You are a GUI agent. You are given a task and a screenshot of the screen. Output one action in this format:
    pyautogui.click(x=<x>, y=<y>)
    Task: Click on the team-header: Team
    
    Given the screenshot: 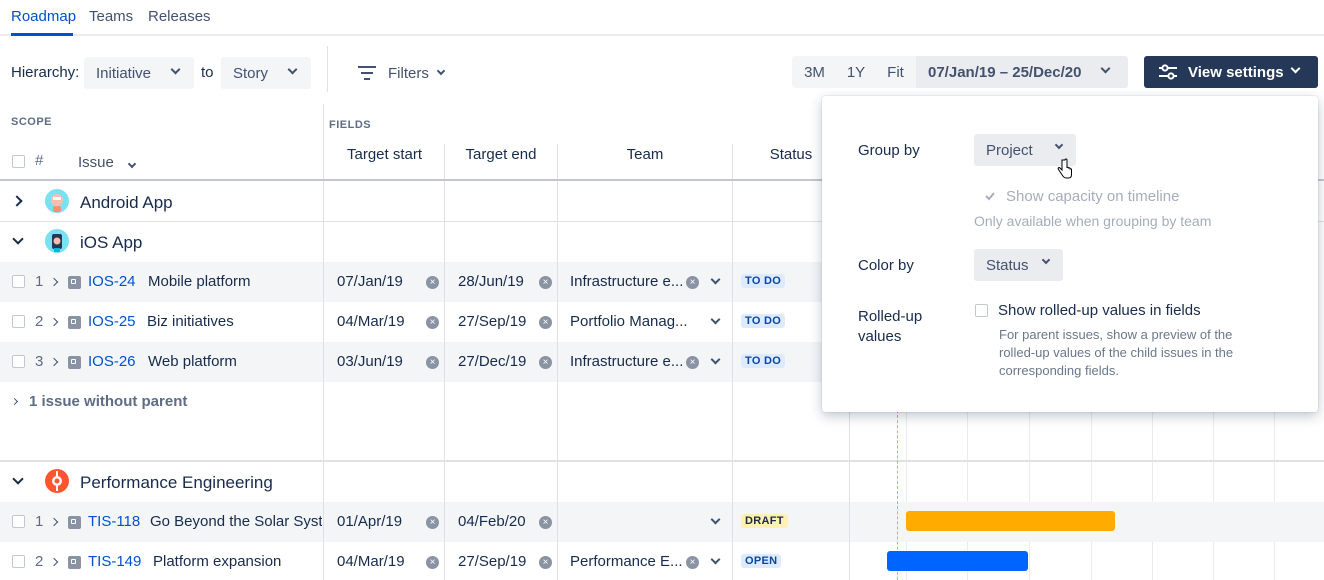 What is the action you would take?
    pyautogui.click(x=645, y=154)
    